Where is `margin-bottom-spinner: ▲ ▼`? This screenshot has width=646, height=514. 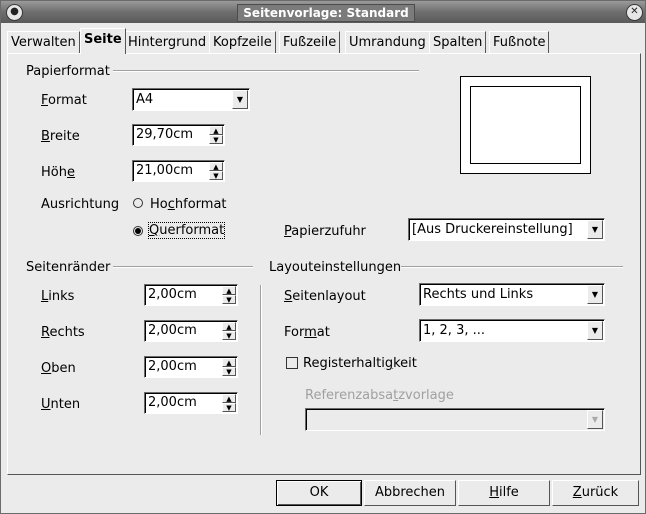
margin-bottom-spinner: ▲ ▼ is located at coordinates (229, 403).